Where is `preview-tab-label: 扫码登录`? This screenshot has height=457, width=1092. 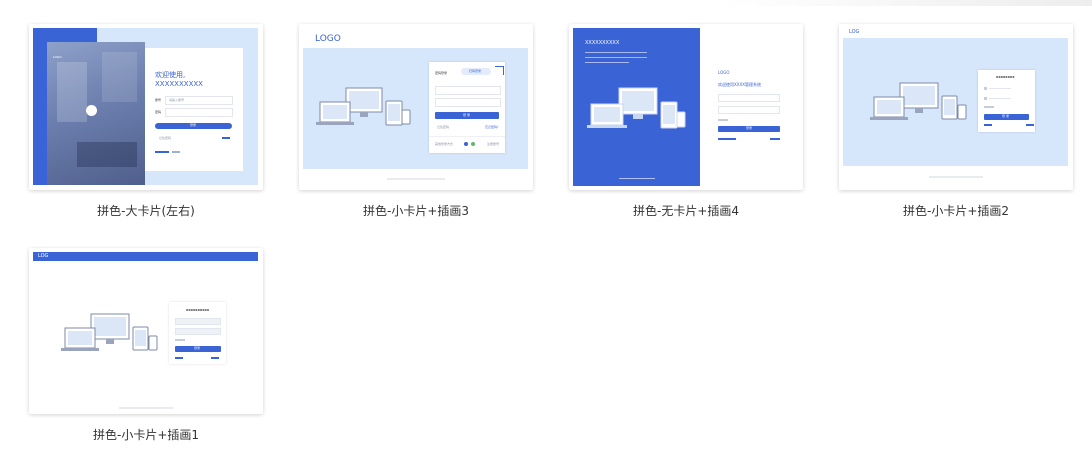
preview-tab-label: 扫码登录 is located at coordinates (475, 71).